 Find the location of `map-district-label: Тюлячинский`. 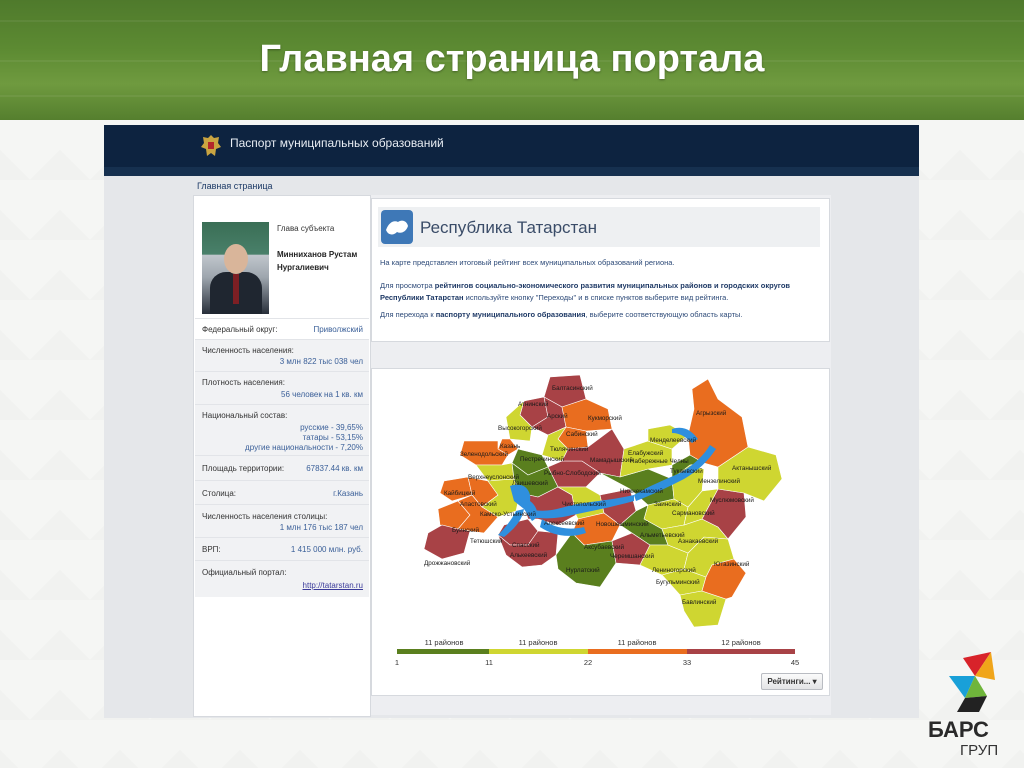

map-district-label: Тюлячинский is located at coordinates (569, 449).